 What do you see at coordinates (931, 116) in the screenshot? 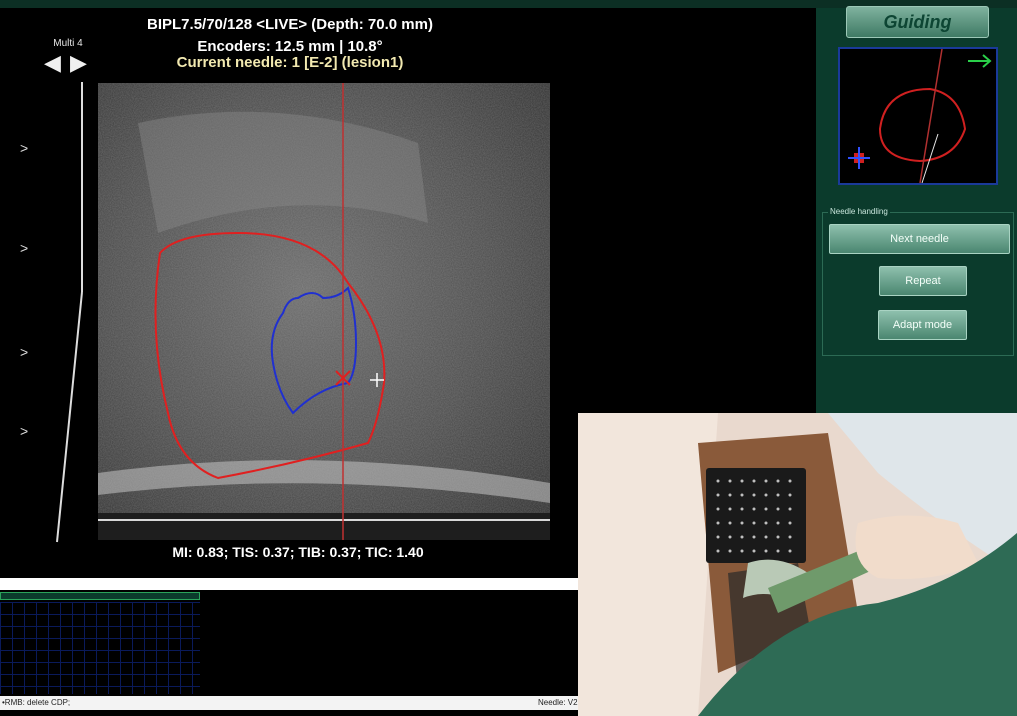
I see `thumb-needle-line` at bounding box center [931, 116].